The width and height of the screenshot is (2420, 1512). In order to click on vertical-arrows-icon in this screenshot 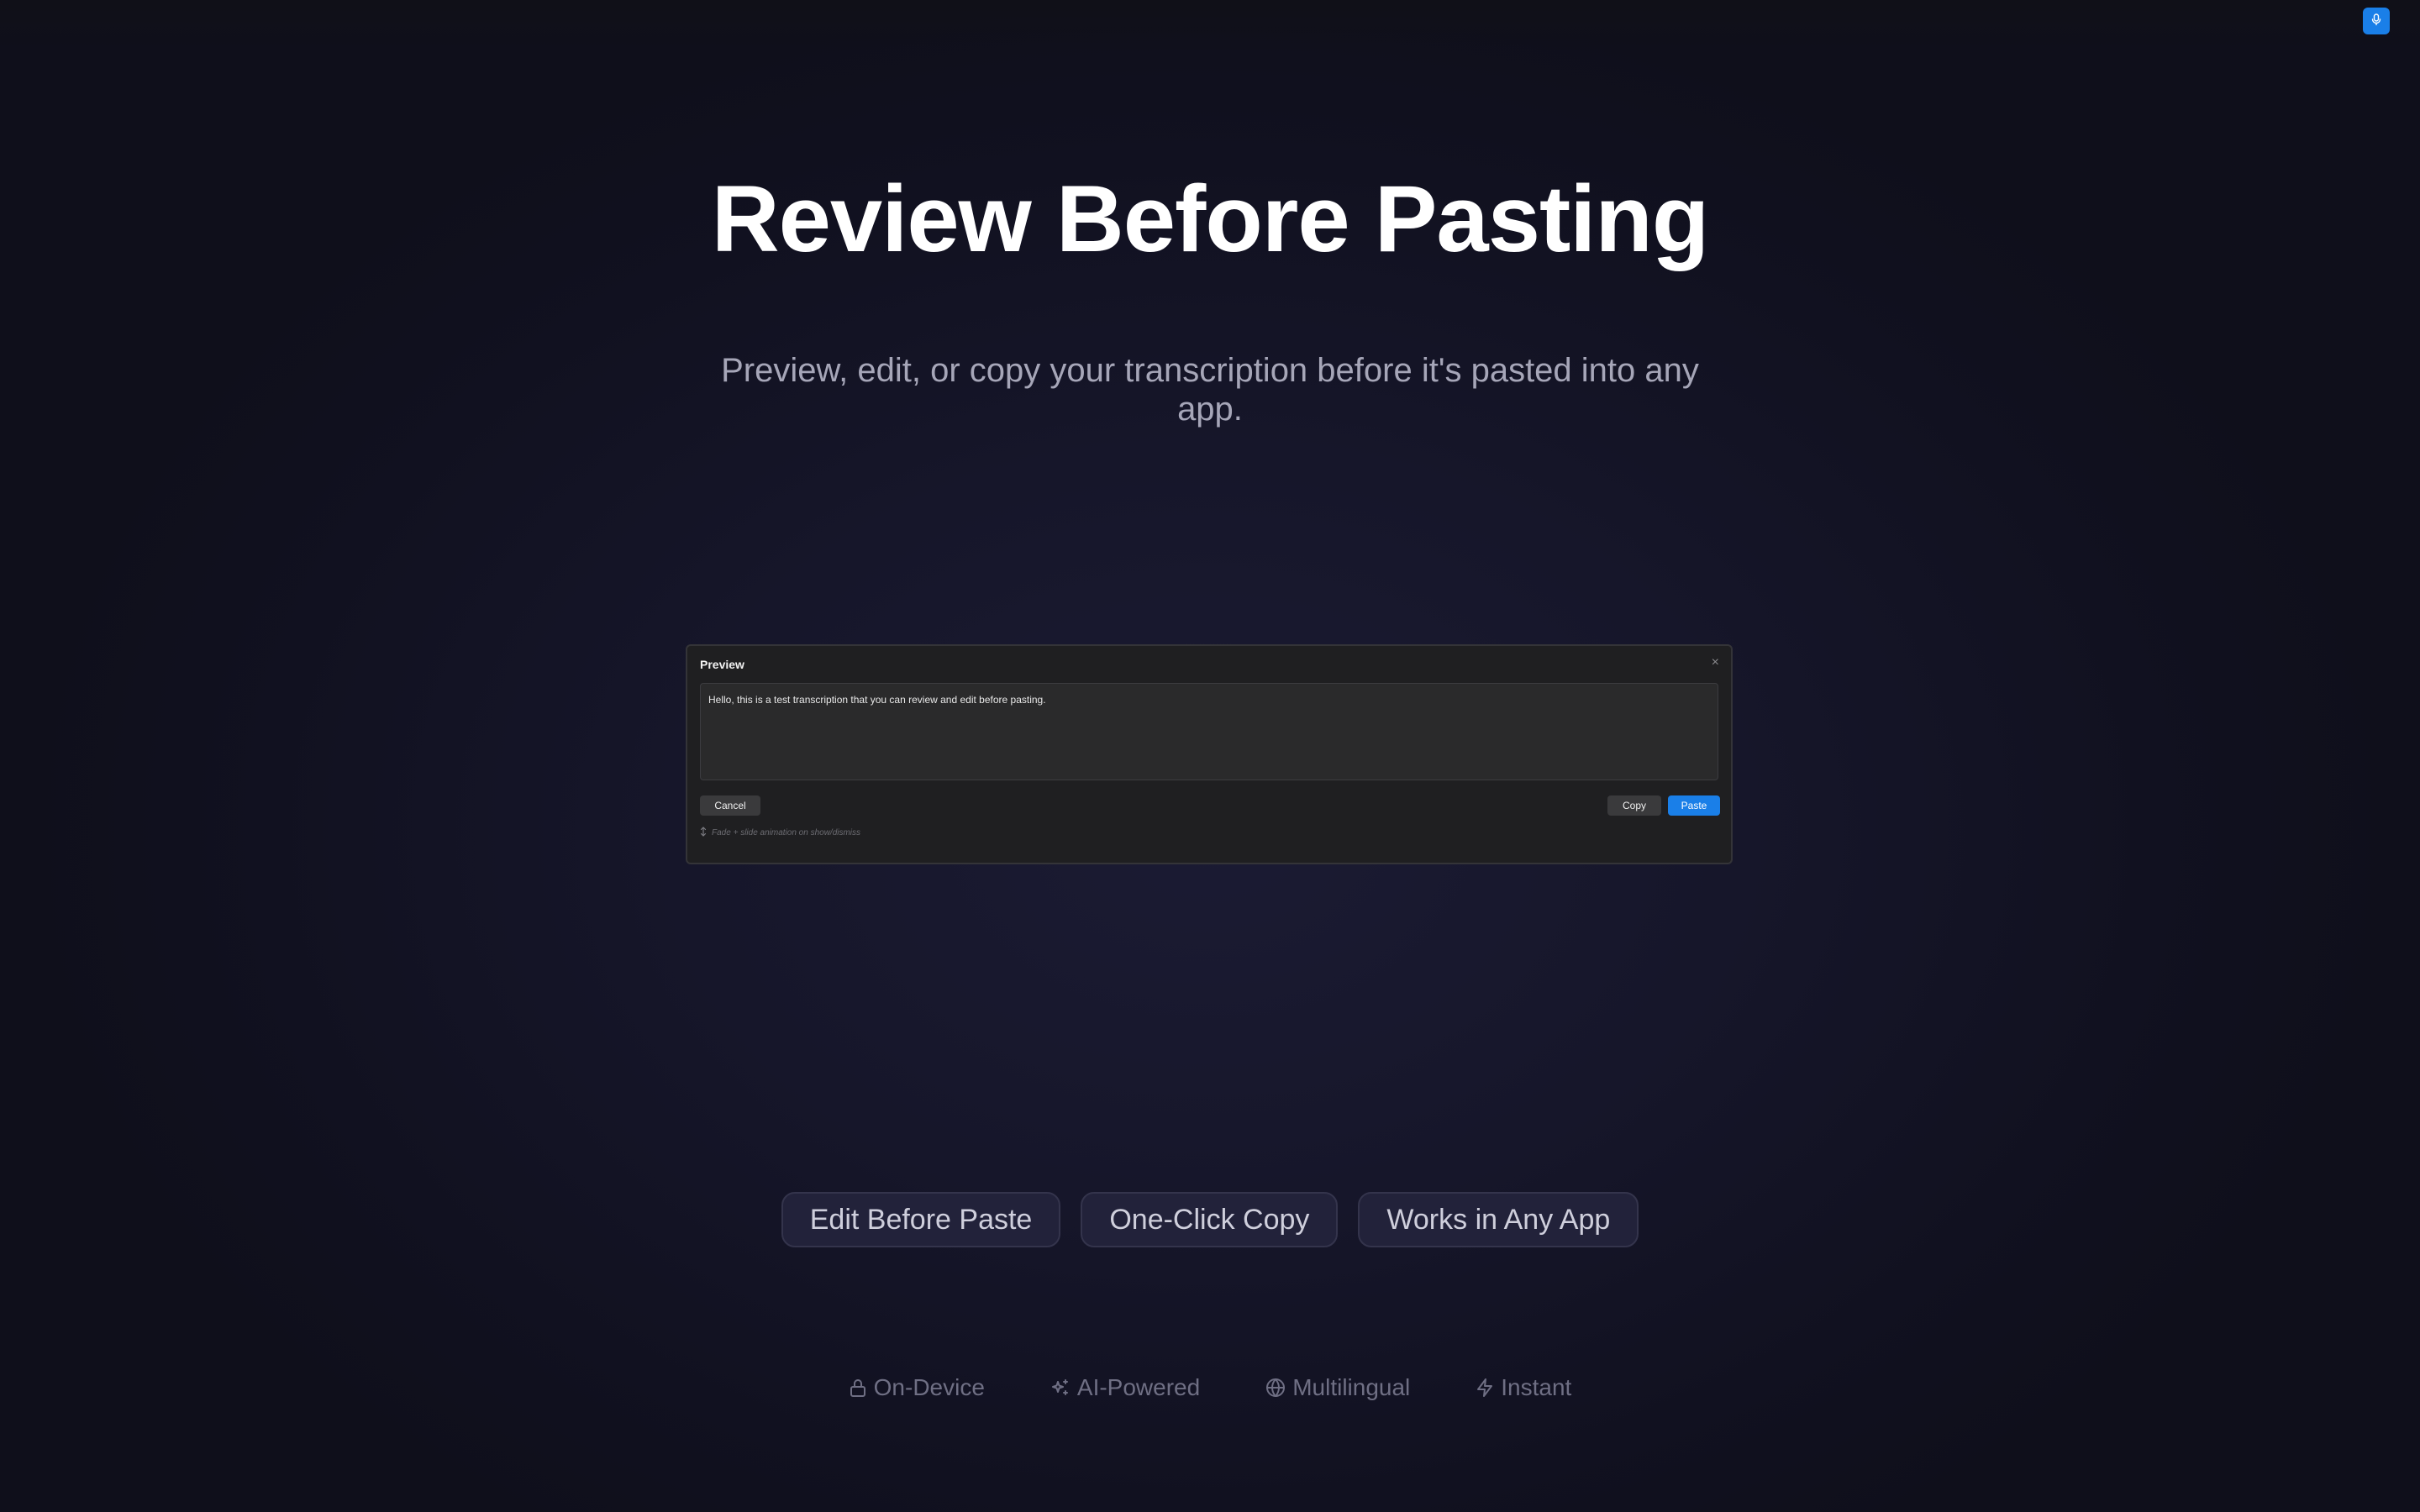, I will do `click(704, 833)`.